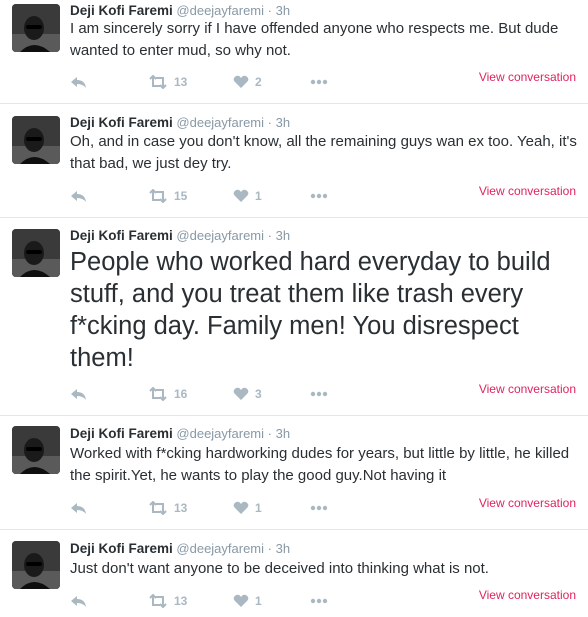 This screenshot has width=588, height=617. Describe the element at coordinates (258, 394) in the screenshot. I see `like-count: 3` at that location.